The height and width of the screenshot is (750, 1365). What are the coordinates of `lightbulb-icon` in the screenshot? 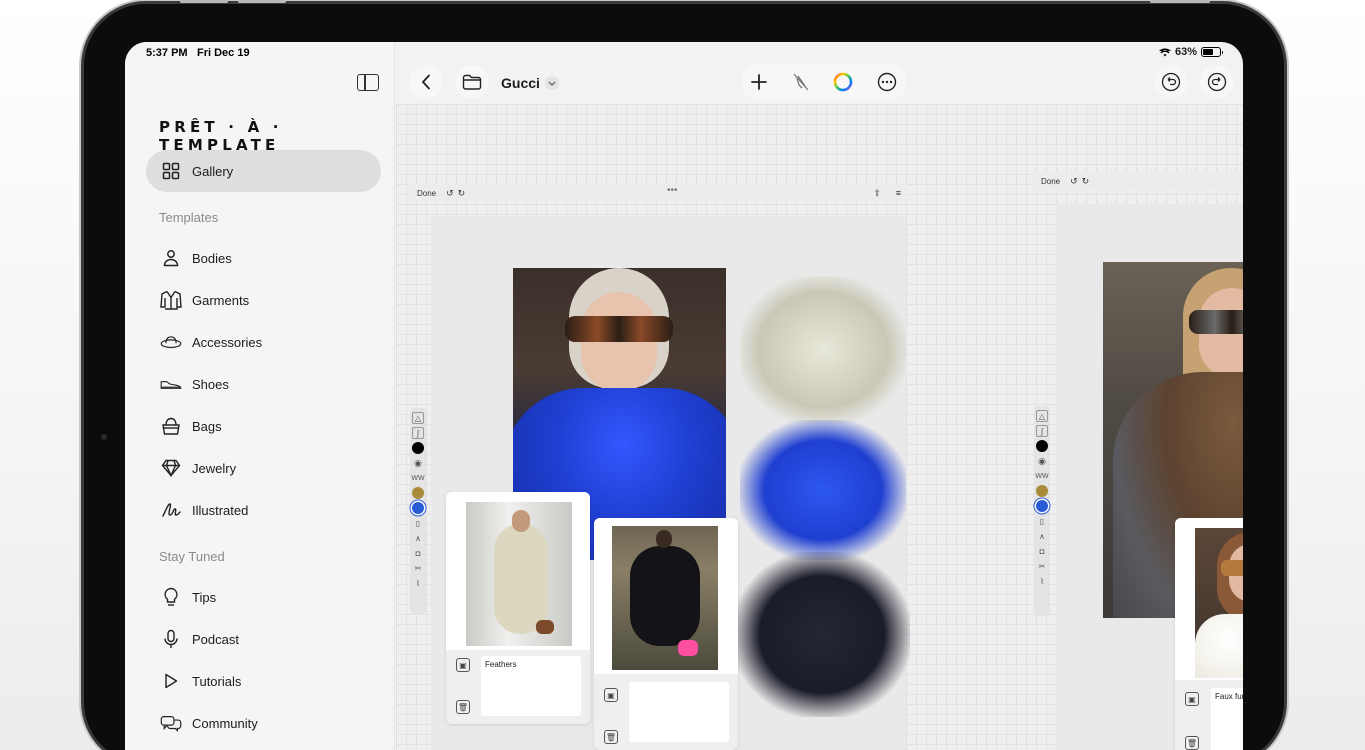 It's located at (171, 597).